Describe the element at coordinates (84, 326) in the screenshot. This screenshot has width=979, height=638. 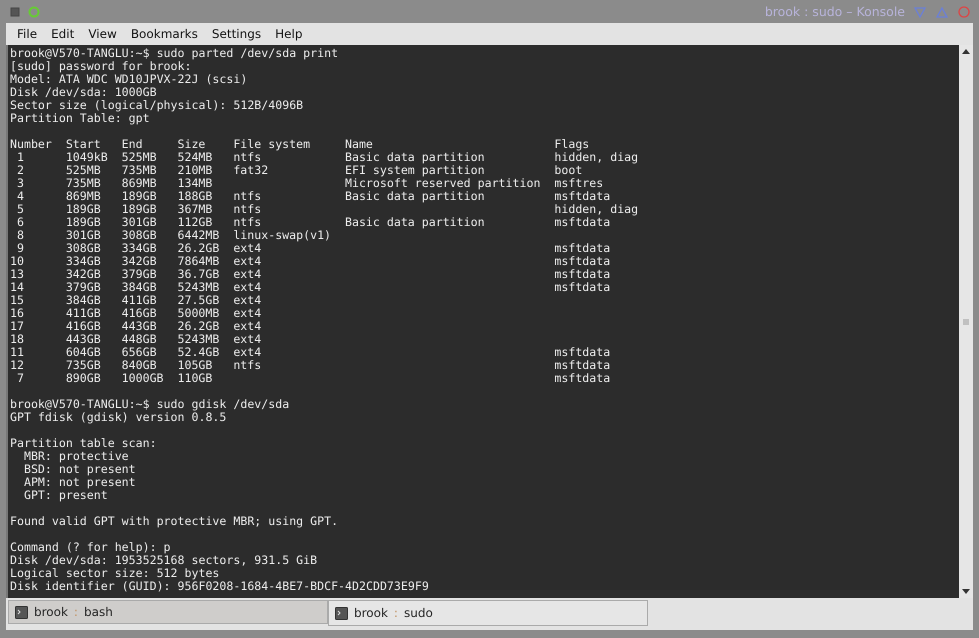
I see `table-cell-text: 416GB` at that location.